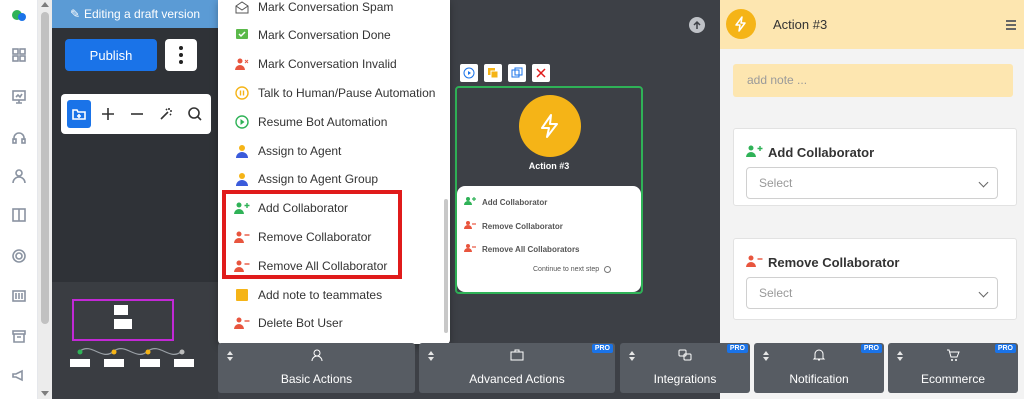 The height and width of the screenshot is (399, 1024). I want to click on scroll-down-arrow-icon, so click(45, 393).